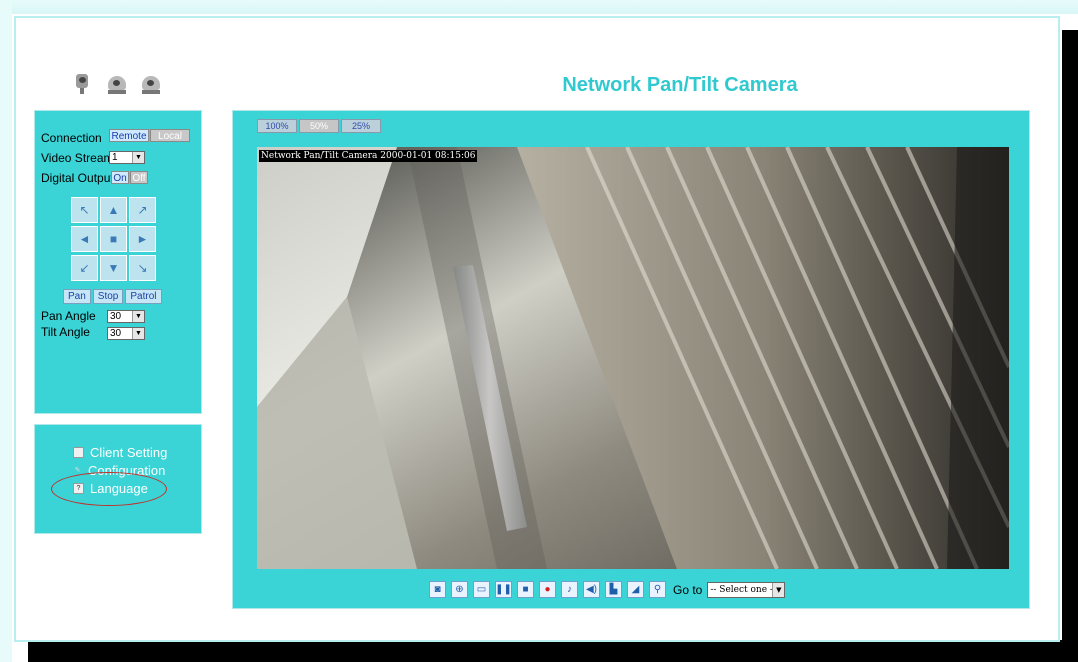 Image resolution: width=1078 pixels, height=662 pixels. Describe the element at coordinates (277, 126) in the screenshot. I see `zoom-100-button: 100%` at that location.